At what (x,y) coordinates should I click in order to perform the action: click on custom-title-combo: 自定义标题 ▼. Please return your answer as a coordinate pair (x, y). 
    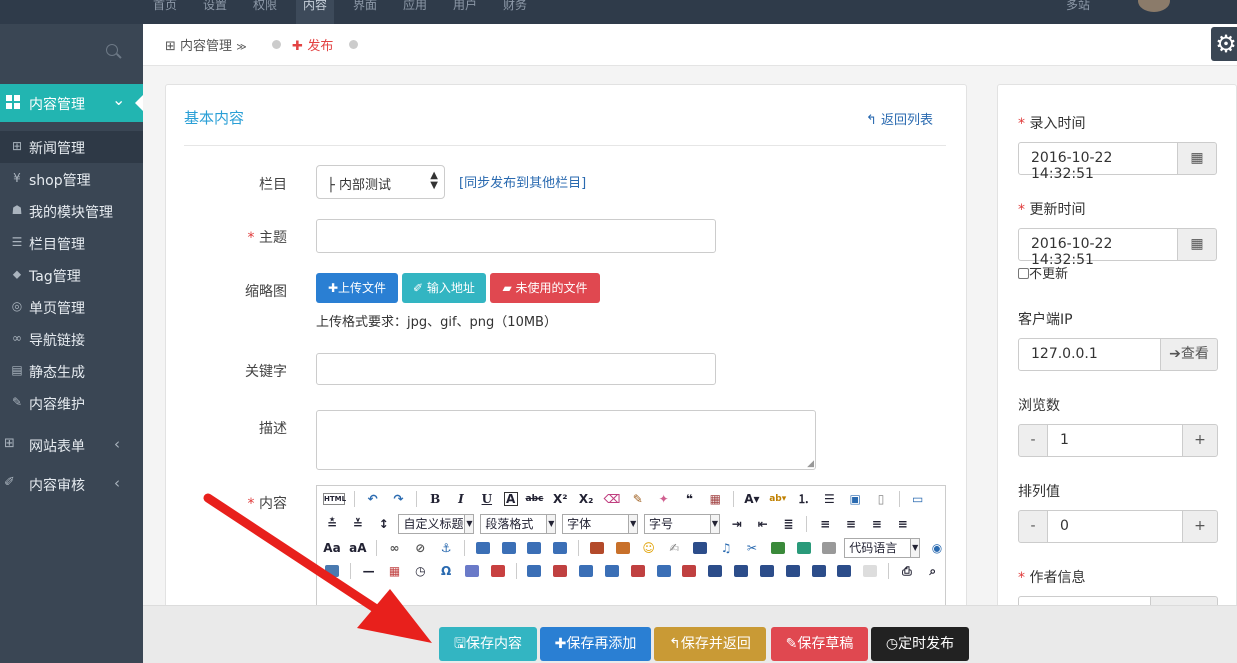
    Looking at the image, I should click on (436, 524).